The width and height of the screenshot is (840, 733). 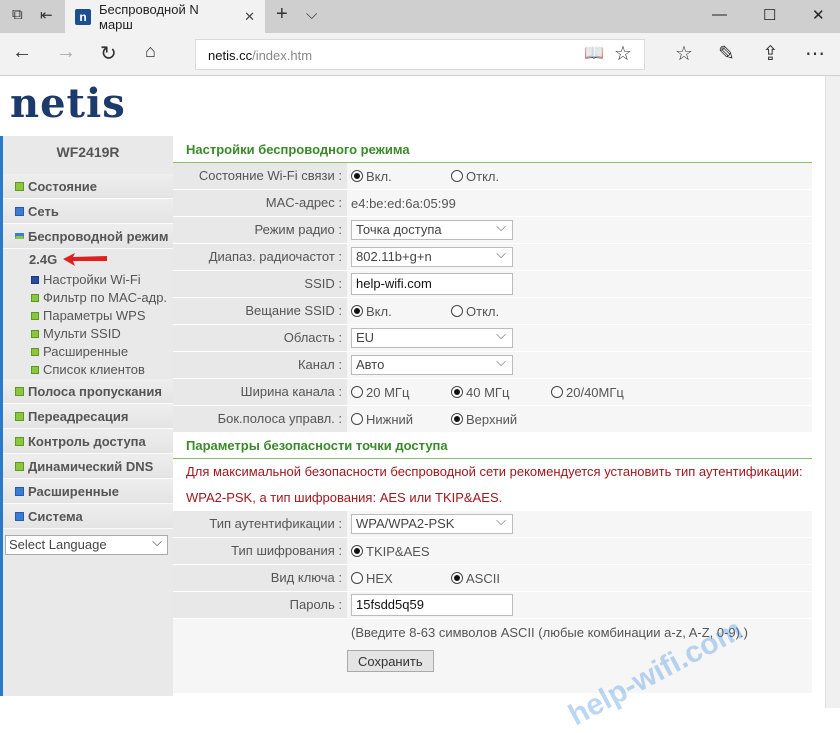 What do you see at coordinates (401, 311) in the screenshot?
I see `radio-broadcast-on: Вкл.` at bounding box center [401, 311].